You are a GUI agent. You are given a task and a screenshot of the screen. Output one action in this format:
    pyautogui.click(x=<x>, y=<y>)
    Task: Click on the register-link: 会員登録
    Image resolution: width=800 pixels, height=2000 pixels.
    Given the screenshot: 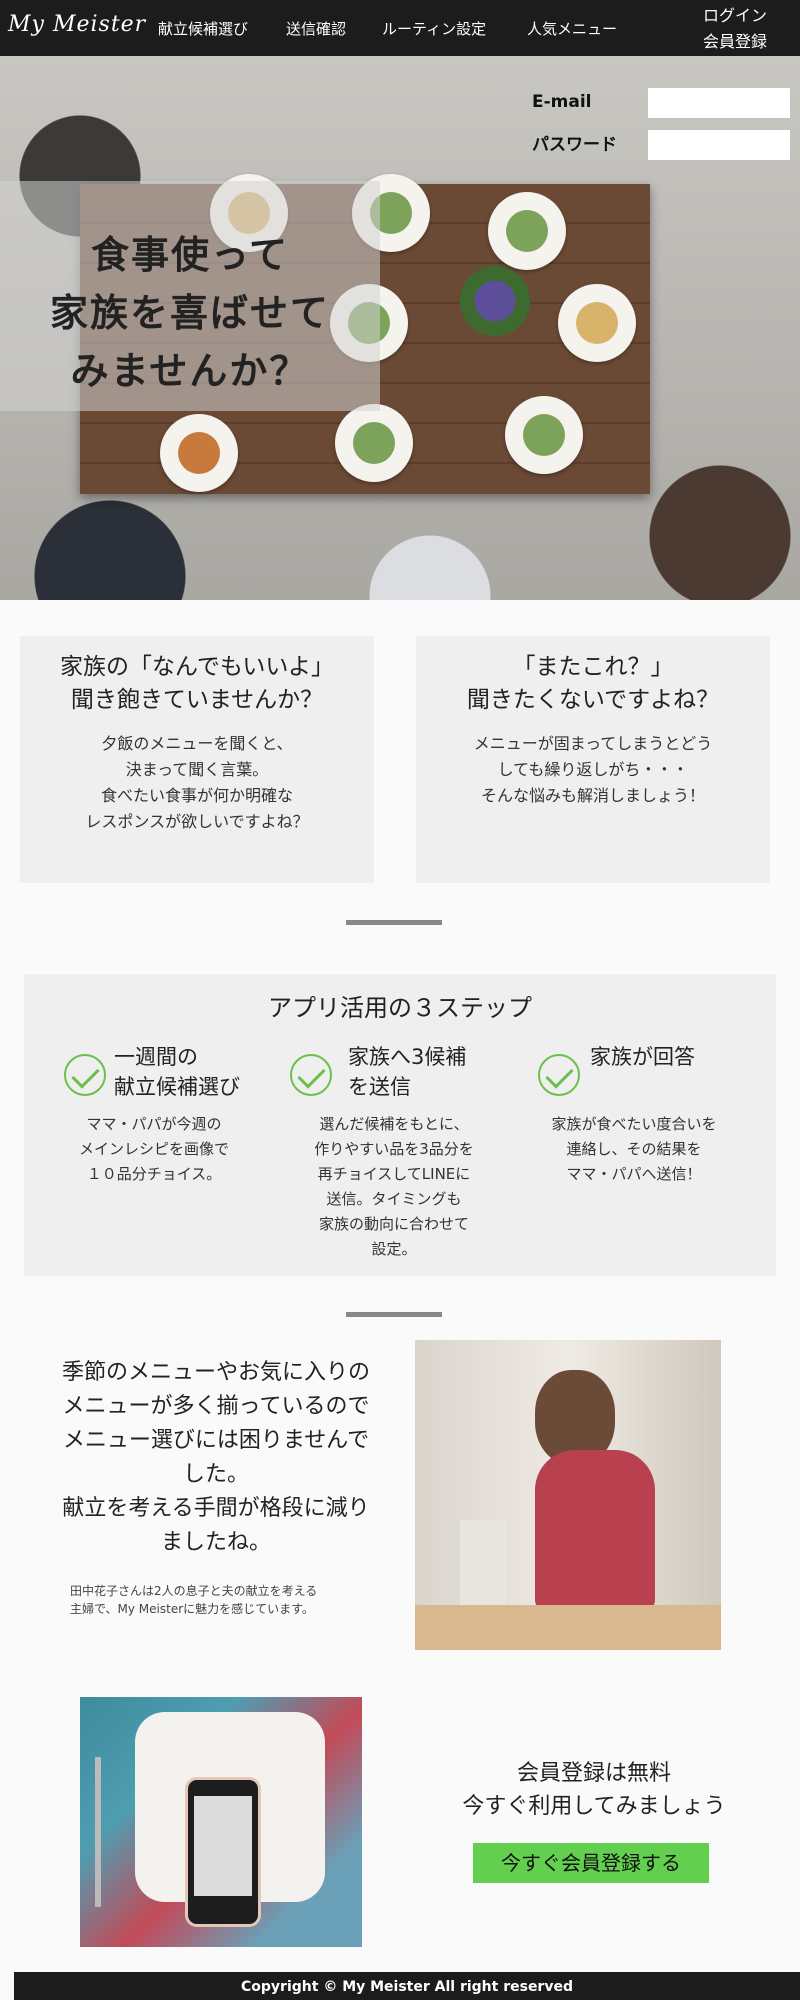 What is the action you would take?
    pyautogui.click(x=735, y=42)
    